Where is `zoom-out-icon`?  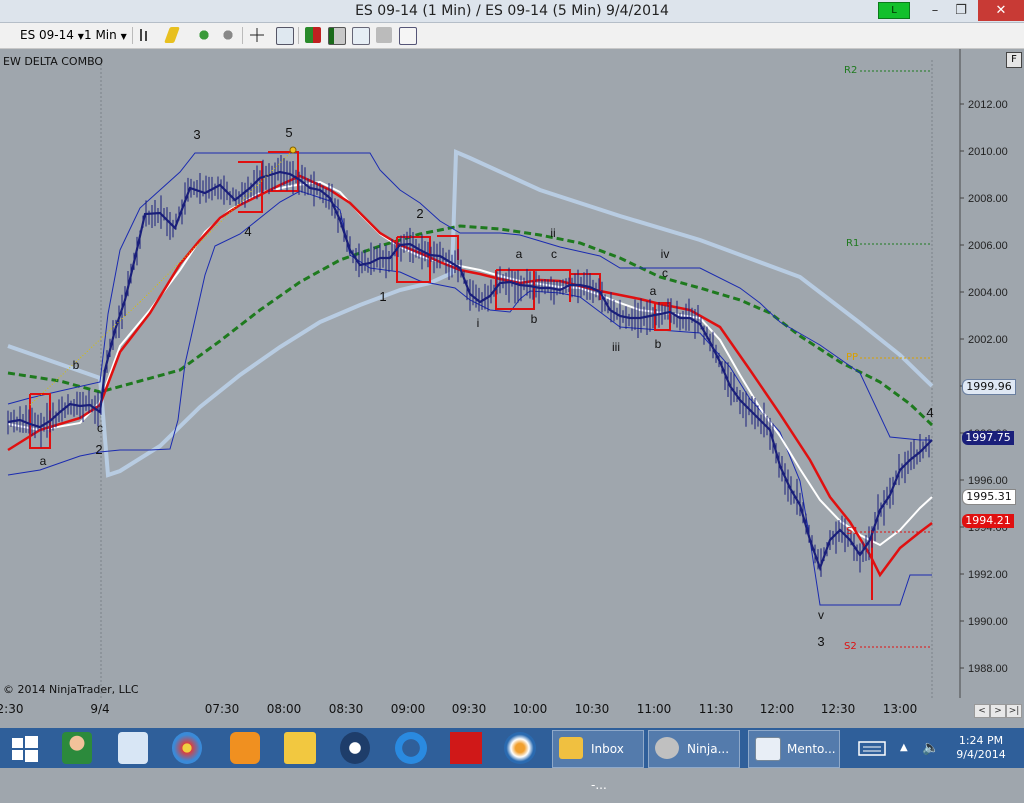
zoom-out-icon is located at coordinates (228, 35).